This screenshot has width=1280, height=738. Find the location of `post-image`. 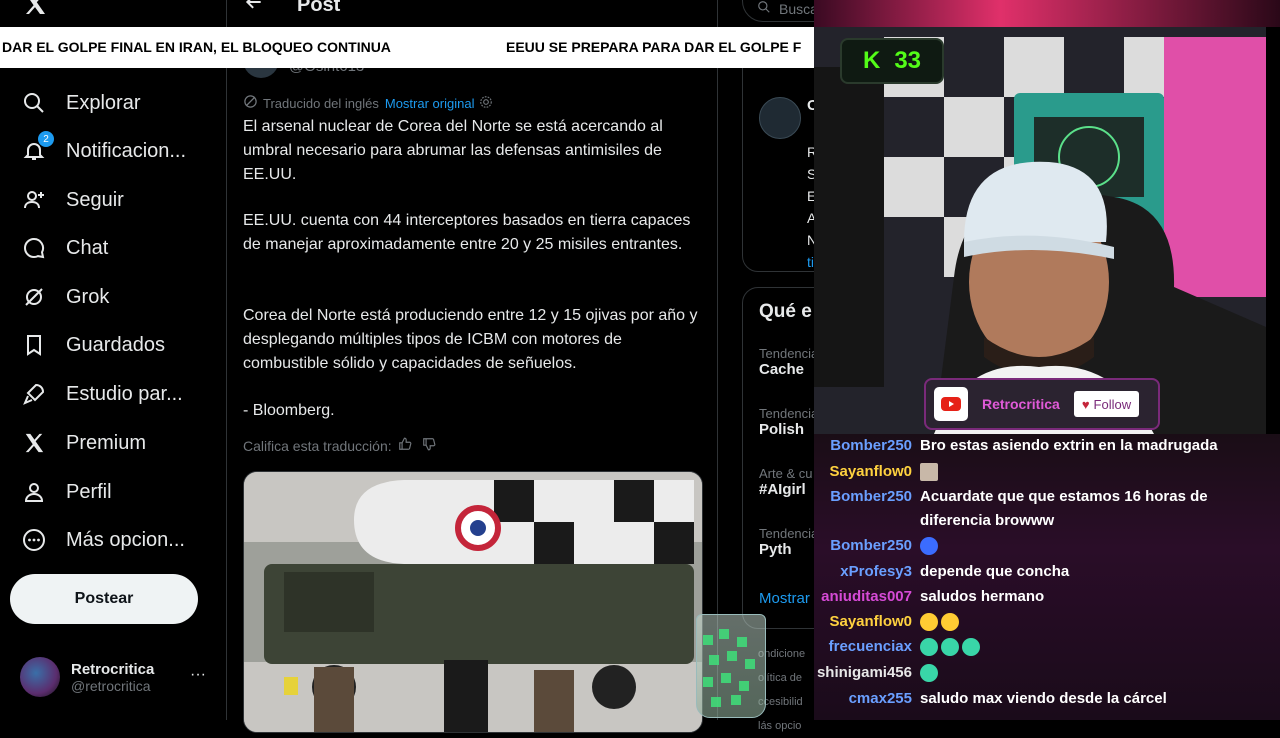

post-image is located at coordinates (473, 602).